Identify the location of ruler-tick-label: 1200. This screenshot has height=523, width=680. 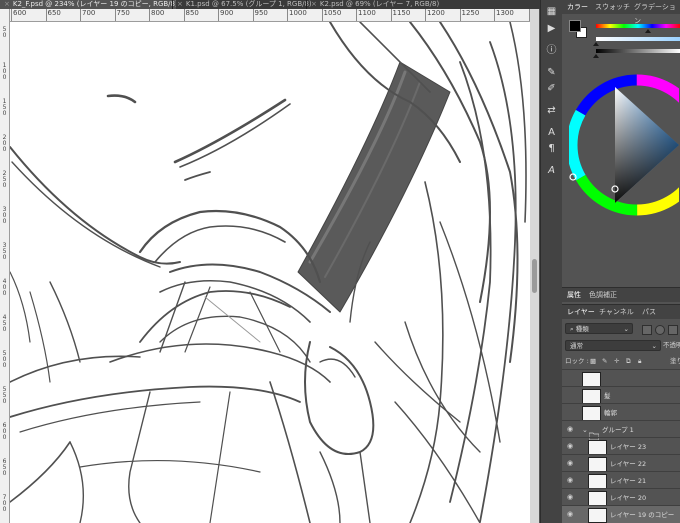
(436, 13).